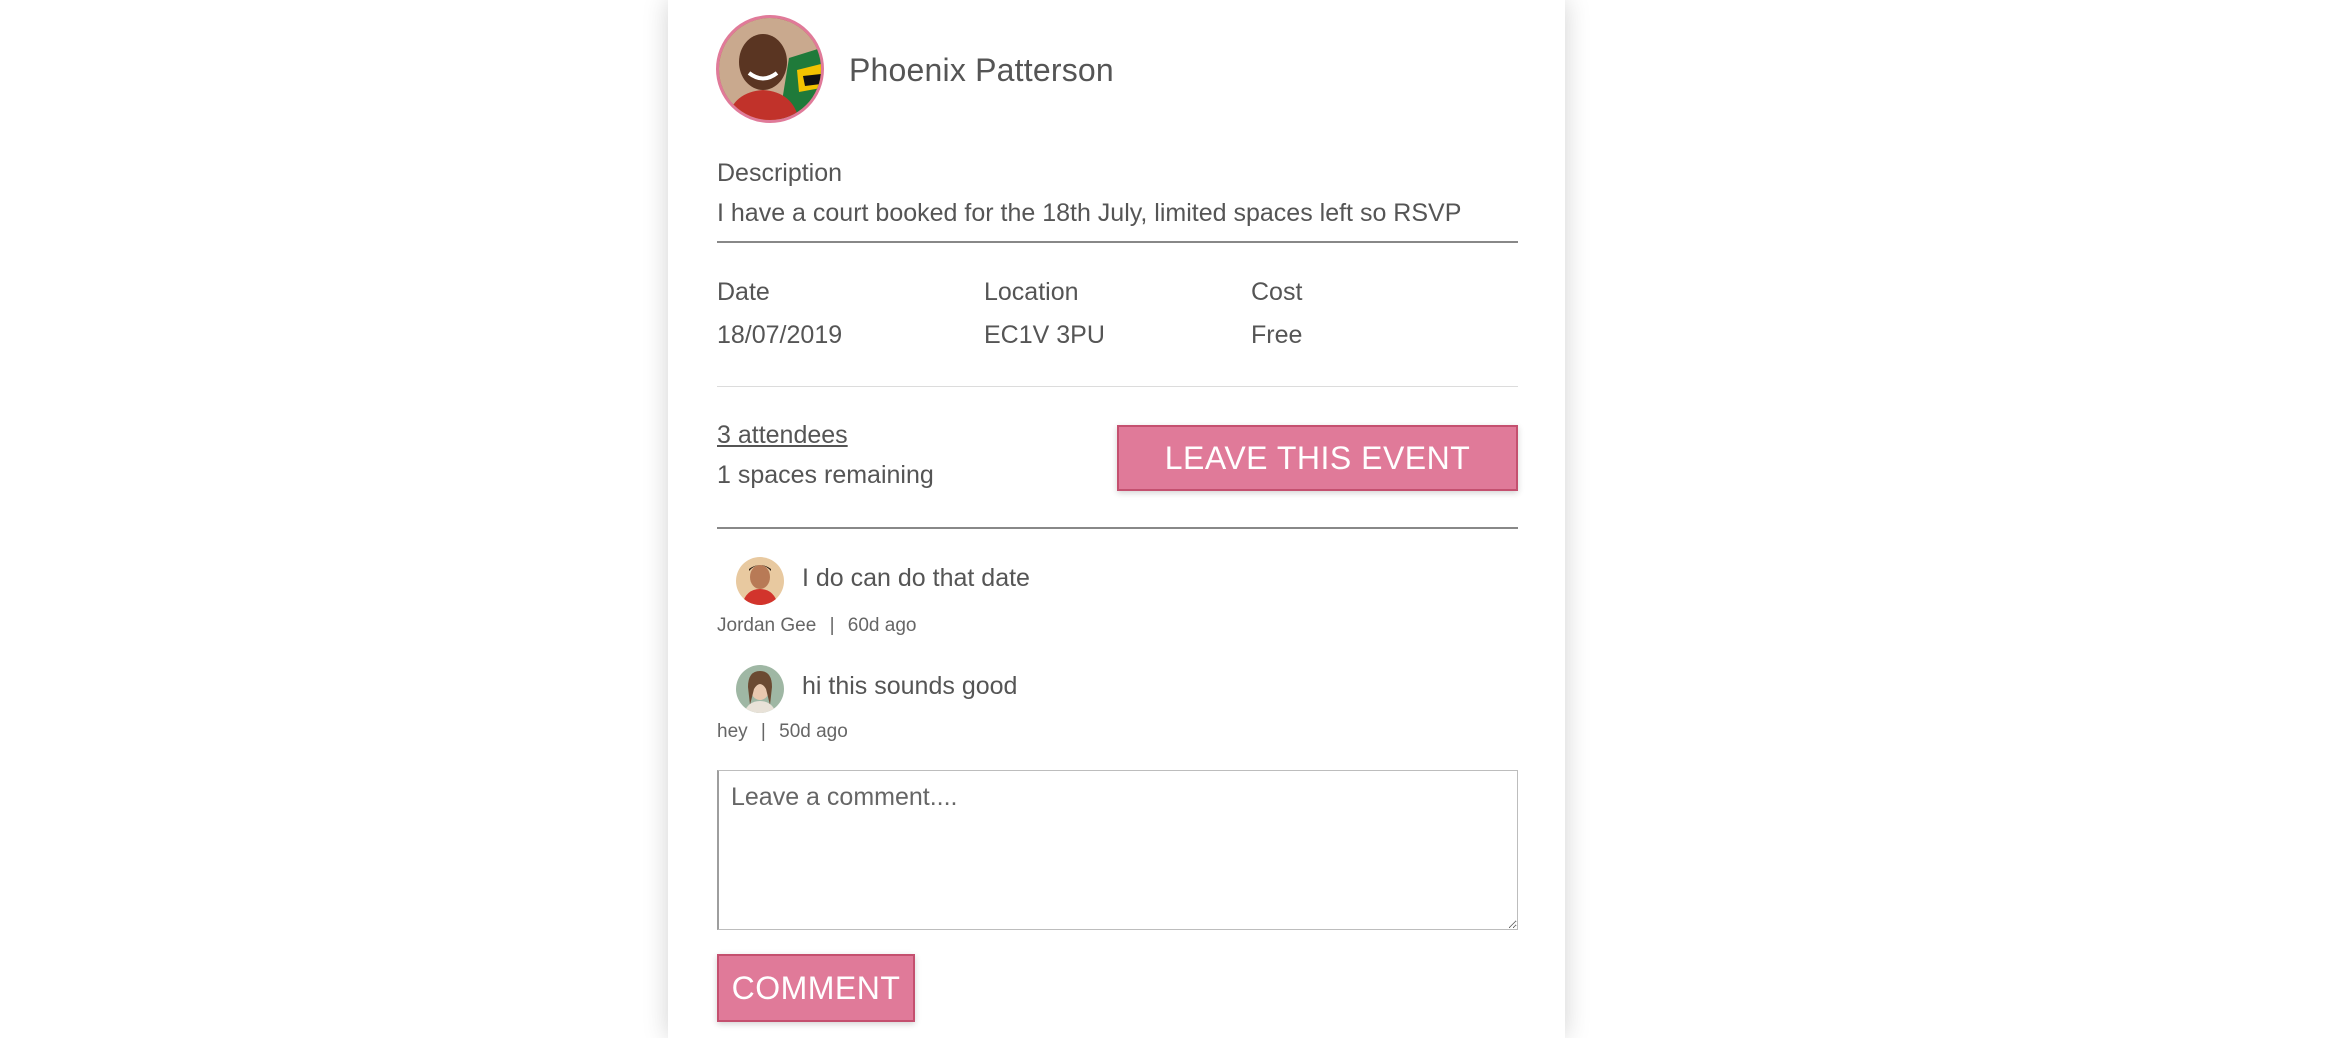  Describe the element at coordinates (779, 314) in the screenshot. I see `date-field: Date 18/07/2019` at that location.